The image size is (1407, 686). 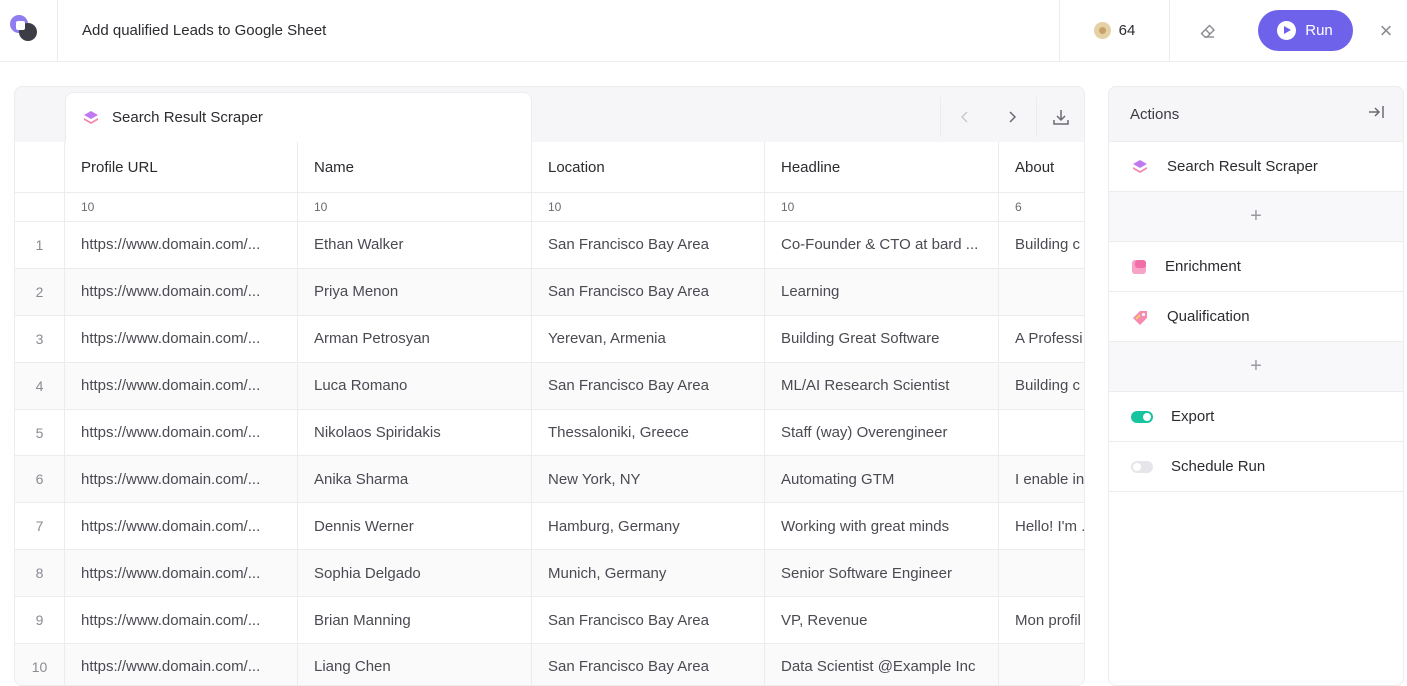 I want to click on action-label: Schedule Run, so click(x=1218, y=466).